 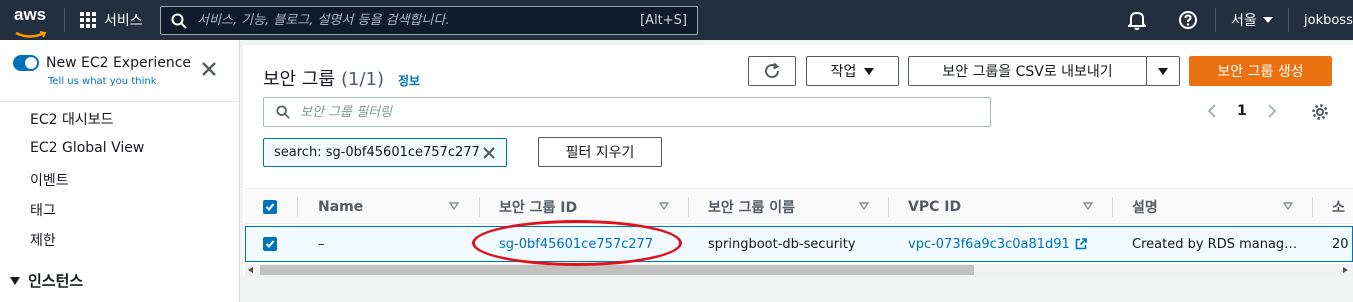 I want to click on scrollbar-thumb, so click(x=617, y=270).